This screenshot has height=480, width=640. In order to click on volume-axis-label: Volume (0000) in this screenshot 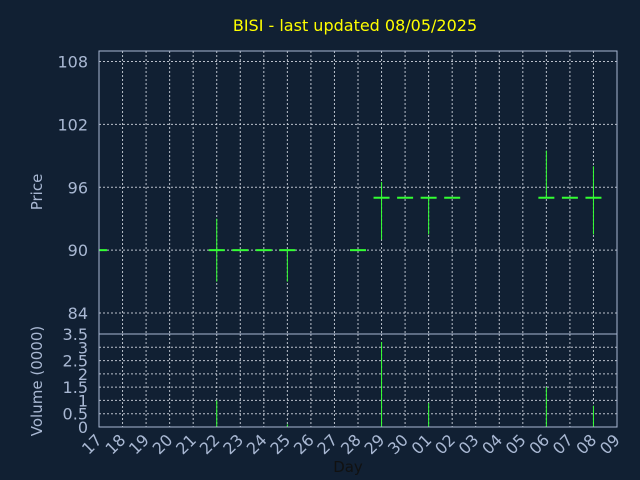, I will do `click(37, 381)`.